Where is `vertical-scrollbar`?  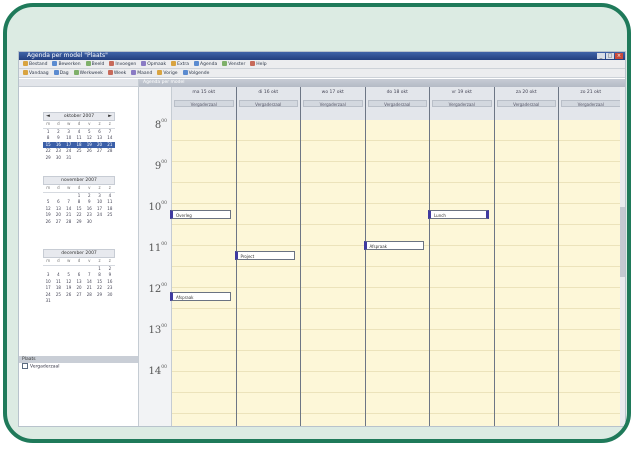 vertical-scrollbar is located at coordinates (622, 256).